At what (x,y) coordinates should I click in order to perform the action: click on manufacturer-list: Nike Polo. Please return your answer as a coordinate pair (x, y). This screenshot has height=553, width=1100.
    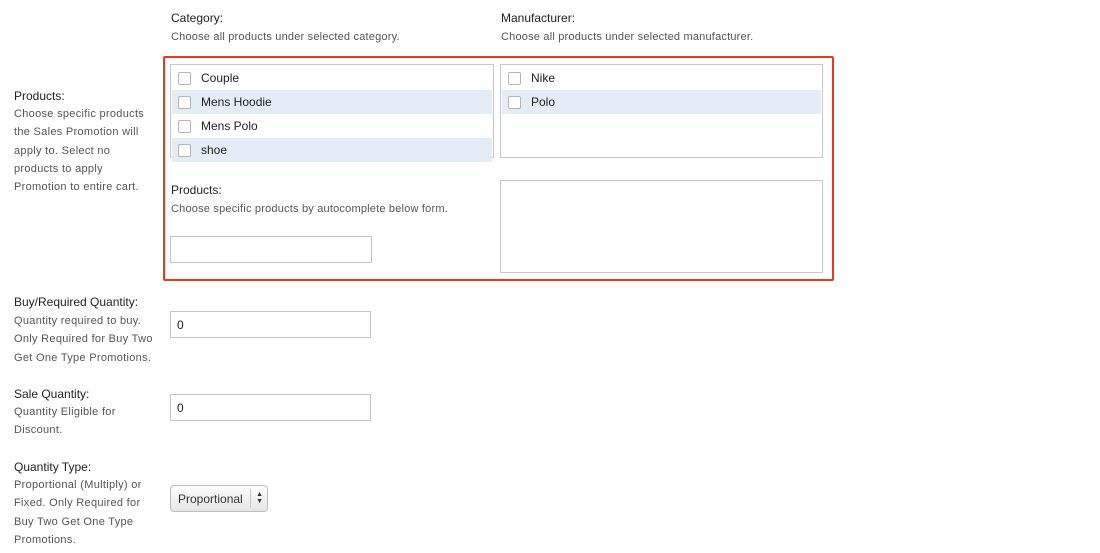
    Looking at the image, I should click on (661, 111).